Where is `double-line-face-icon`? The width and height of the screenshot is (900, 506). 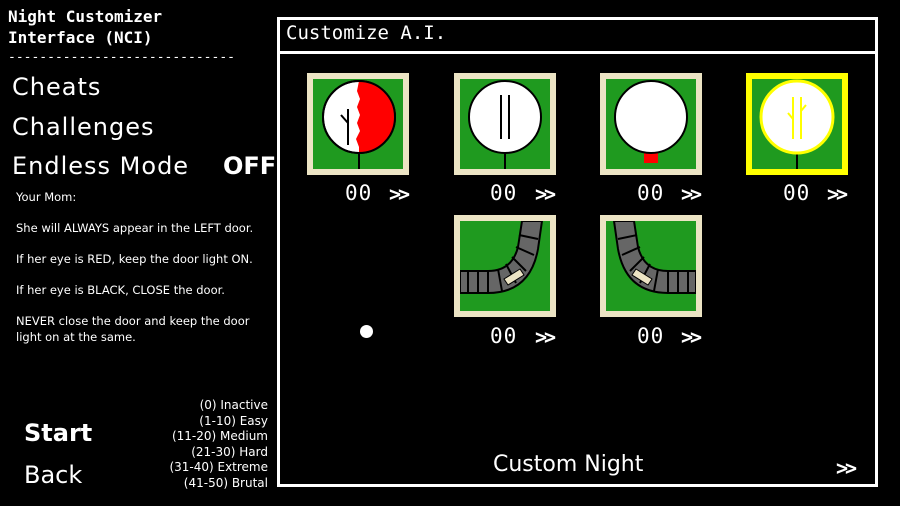 double-line-face-icon is located at coordinates (505, 124).